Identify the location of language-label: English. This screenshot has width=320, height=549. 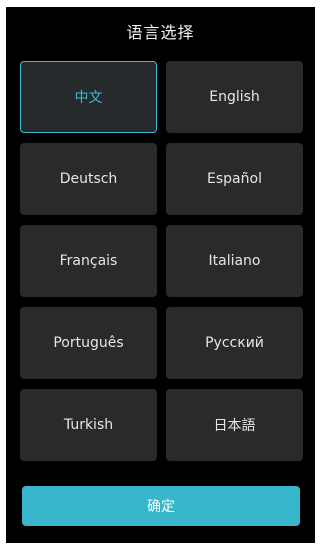
(234, 97).